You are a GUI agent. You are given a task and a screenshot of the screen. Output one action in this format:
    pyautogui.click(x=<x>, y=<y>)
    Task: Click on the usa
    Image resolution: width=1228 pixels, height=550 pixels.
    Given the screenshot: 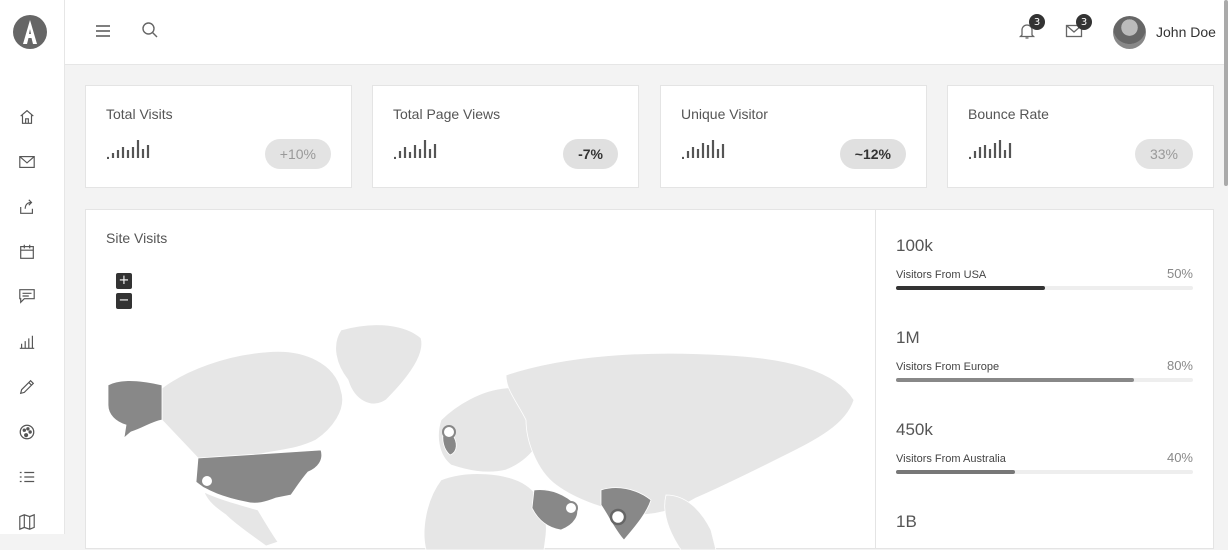 What is the action you would take?
    pyautogui.click(x=259, y=476)
    